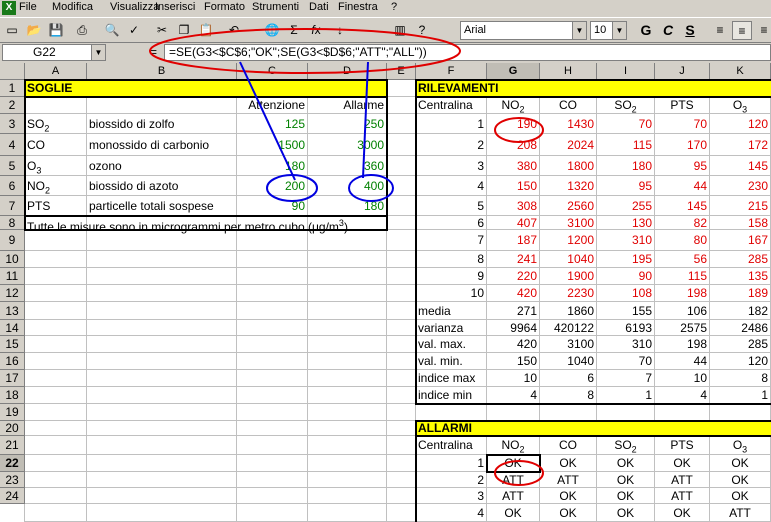 The height and width of the screenshot is (522, 771). What do you see at coordinates (316, 30) in the screenshot?
I see `function-icon: fx` at bounding box center [316, 30].